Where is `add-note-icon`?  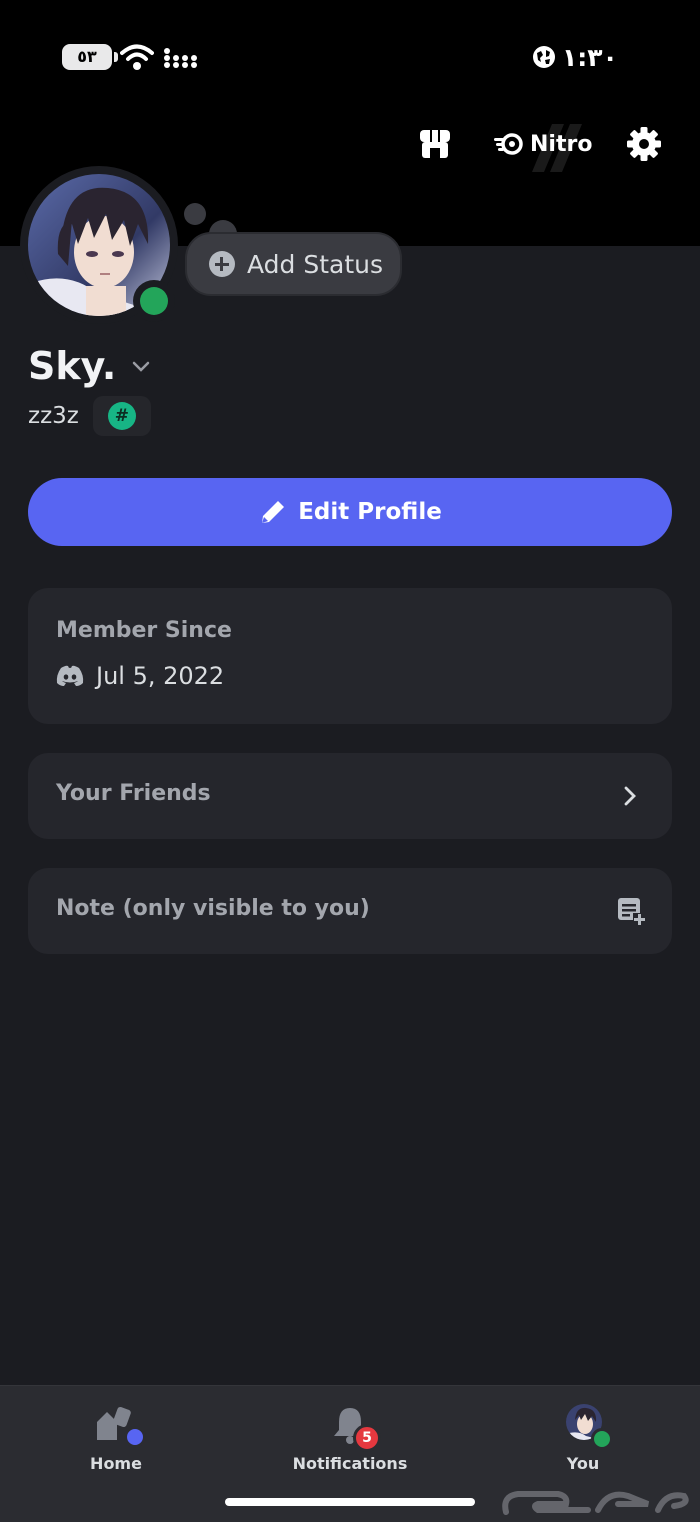
add-note-icon is located at coordinates (632, 912).